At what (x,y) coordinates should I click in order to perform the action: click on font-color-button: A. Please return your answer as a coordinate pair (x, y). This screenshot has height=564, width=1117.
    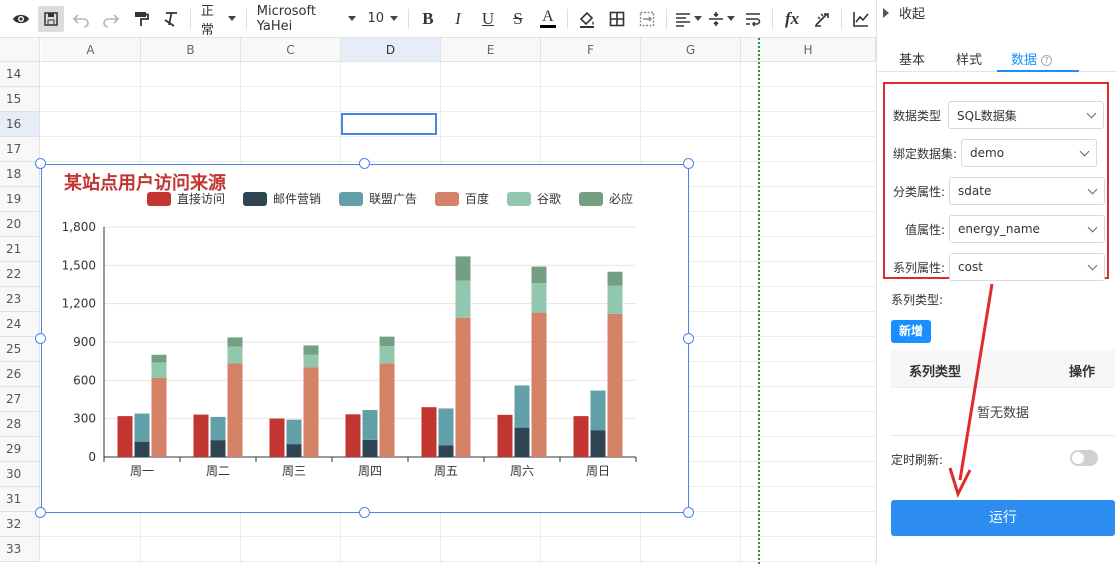
    Looking at the image, I should click on (548, 19).